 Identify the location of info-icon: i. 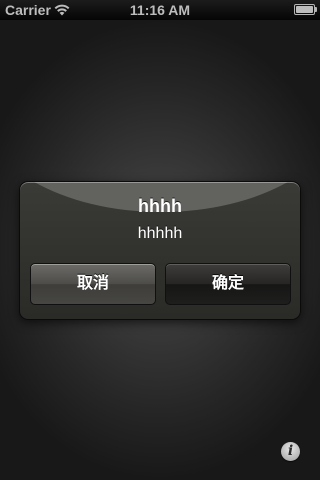
(290, 451).